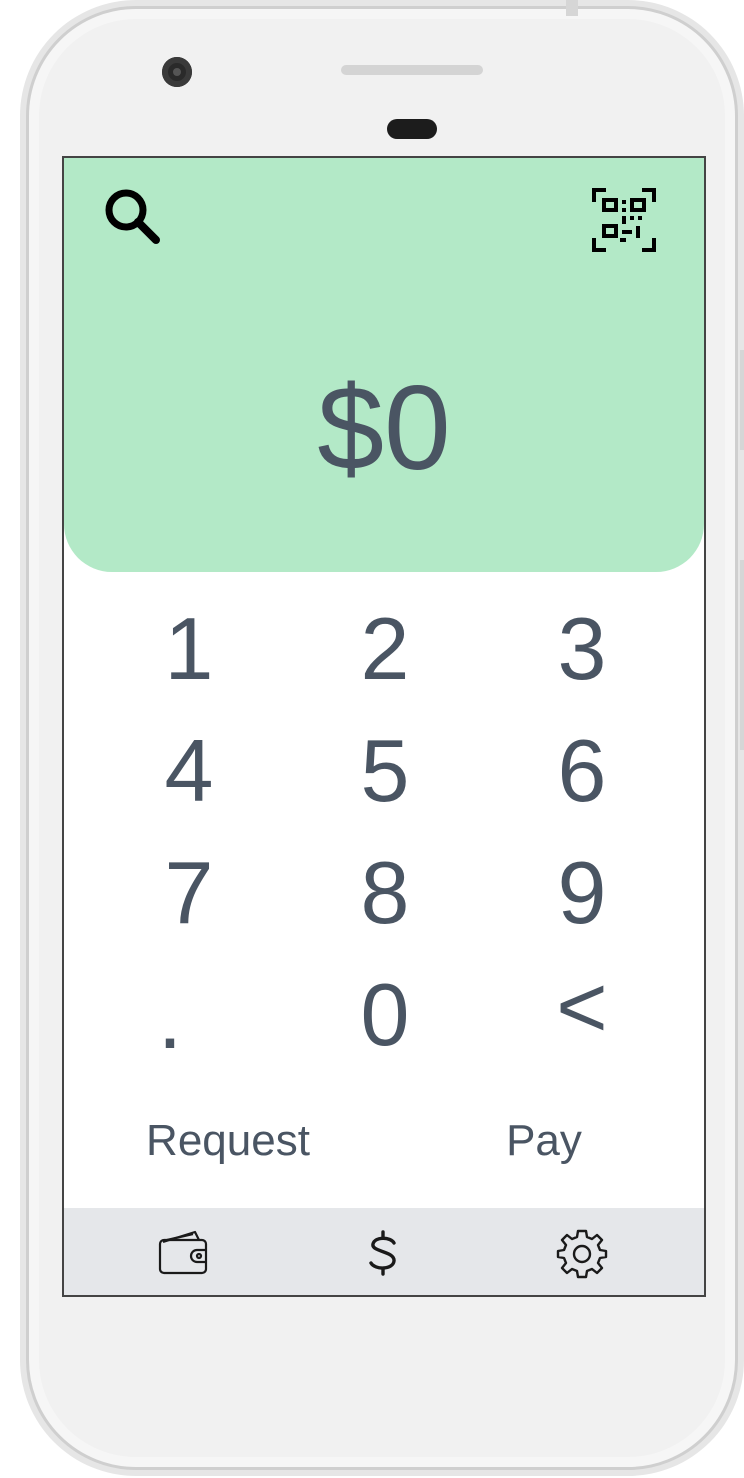 The width and height of the screenshot is (744, 1478). What do you see at coordinates (572, 8) in the screenshot?
I see `side-button-top` at bounding box center [572, 8].